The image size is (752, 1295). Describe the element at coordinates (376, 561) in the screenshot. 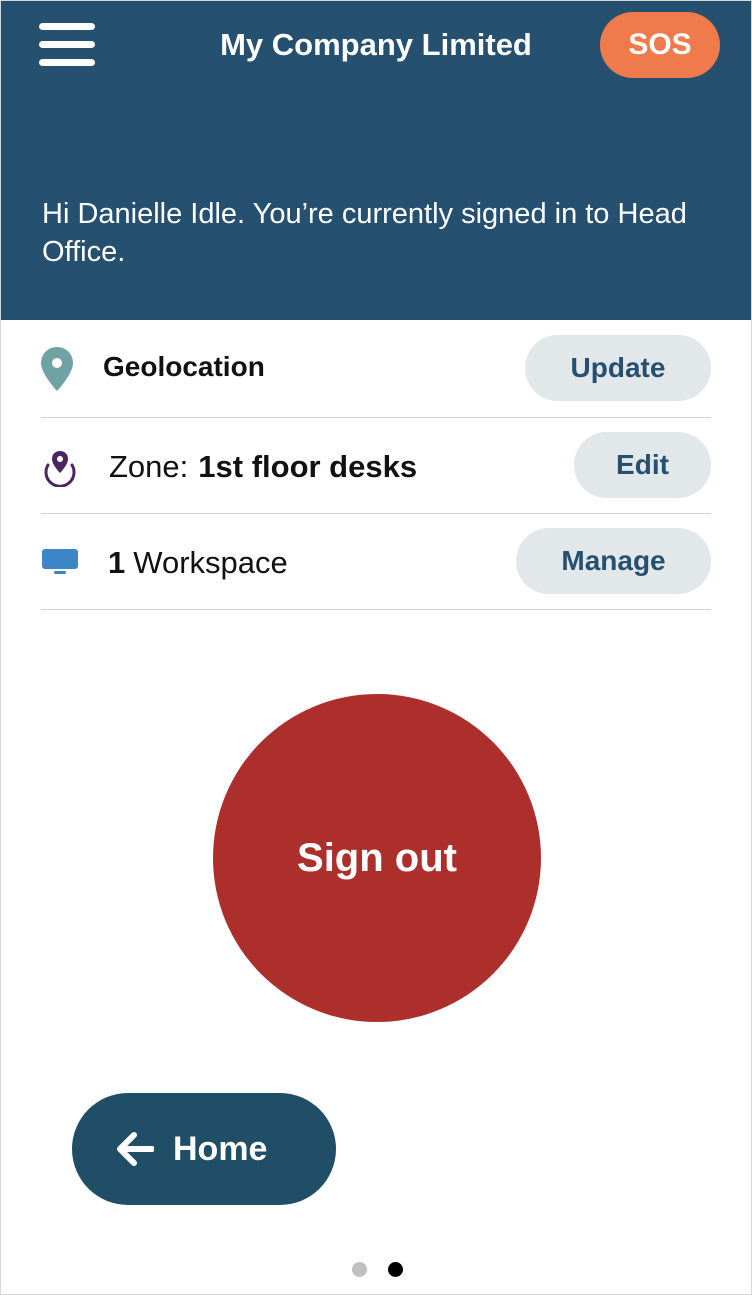

I see `workspace-row: 1 Workspace Manage` at that location.